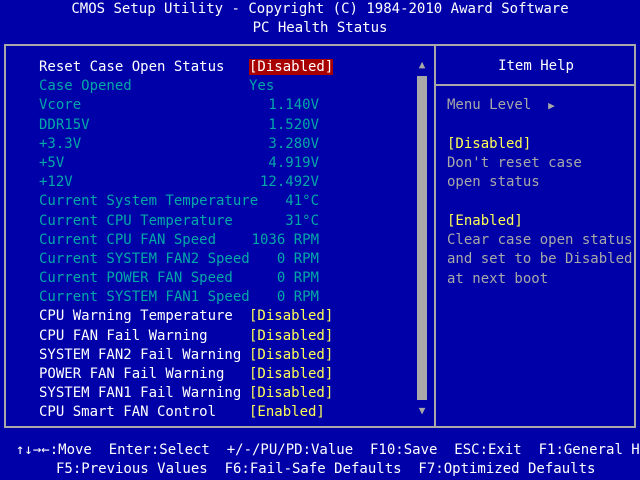 This screenshot has width=640, height=480. I want to click on setting-row: CPU Warning Temperature [Disabled], so click(229, 316).